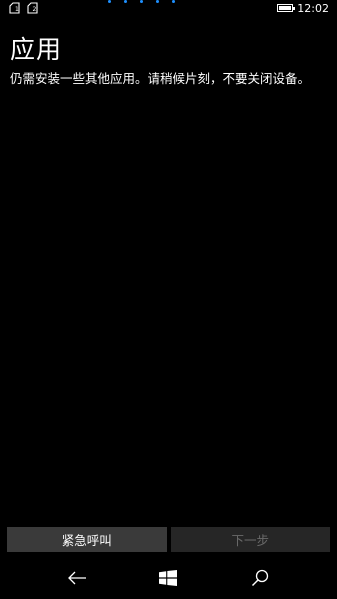  Describe the element at coordinates (160, 78) in the screenshot. I see `page-description: 仍需安装一些其他应用。请稍候片刻，不要关闭设备。` at that location.